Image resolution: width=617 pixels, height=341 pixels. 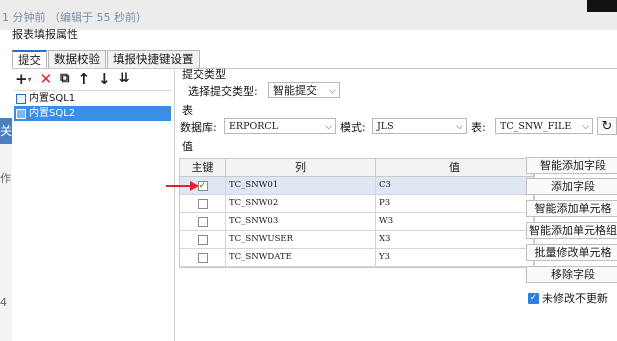 What do you see at coordinates (182, 186) in the screenshot?
I see `annotation-arrow` at bounding box center [182, 186].